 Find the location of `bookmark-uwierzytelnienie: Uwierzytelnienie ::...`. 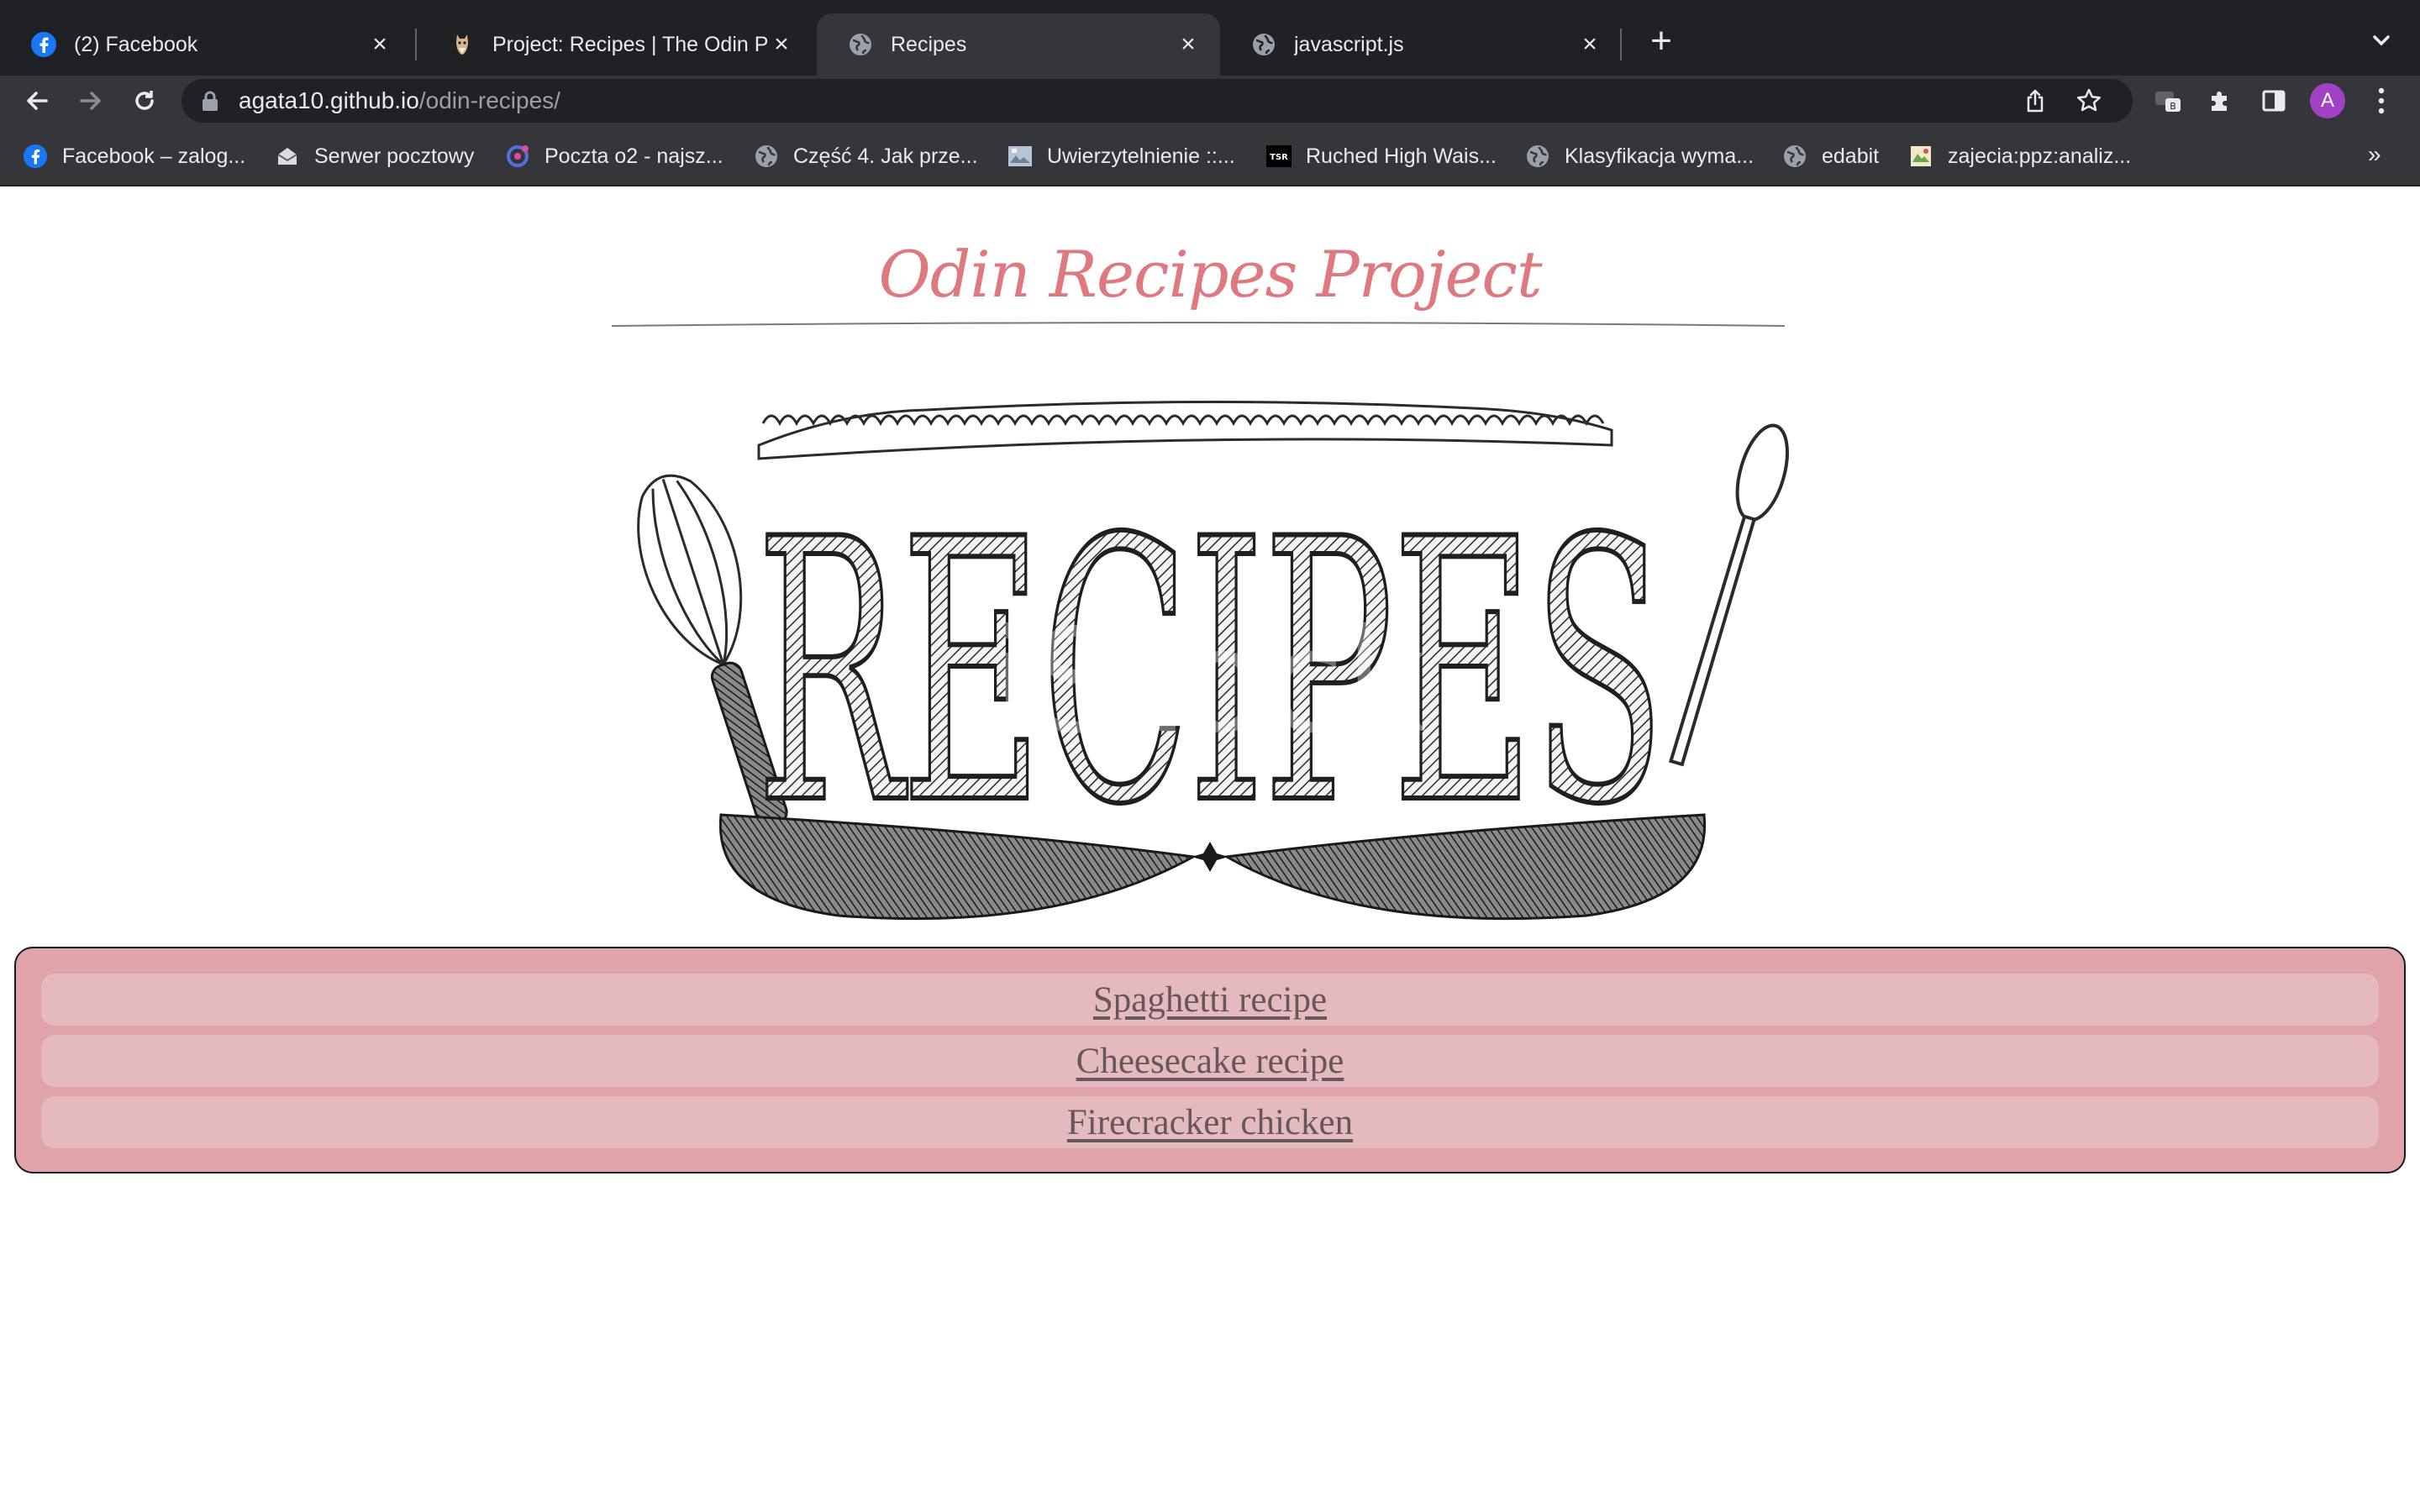

bookmark-uwierzytelnienie: Uwierzytelnienie ::... is located at coordinates (1121, 156).